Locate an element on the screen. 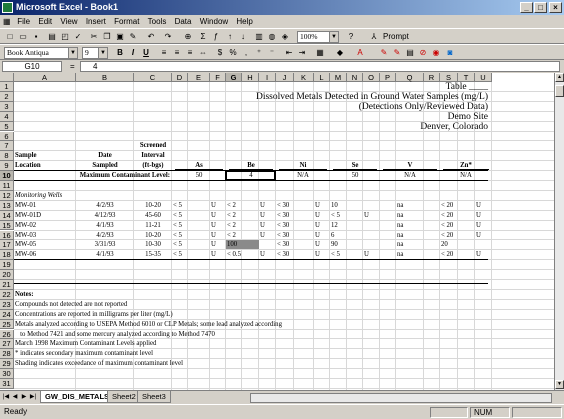  redo-icon: ↷ is located at coordinates (168, 36).